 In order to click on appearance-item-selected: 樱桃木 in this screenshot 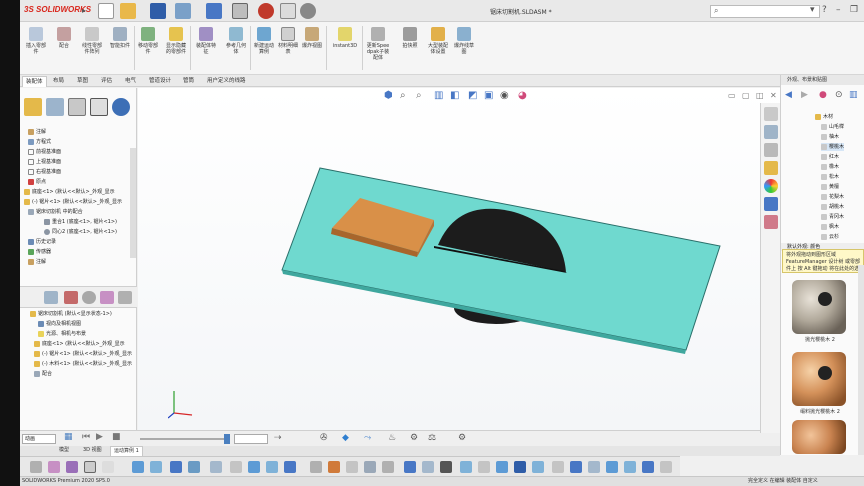, I will do `click(833, 147)`.